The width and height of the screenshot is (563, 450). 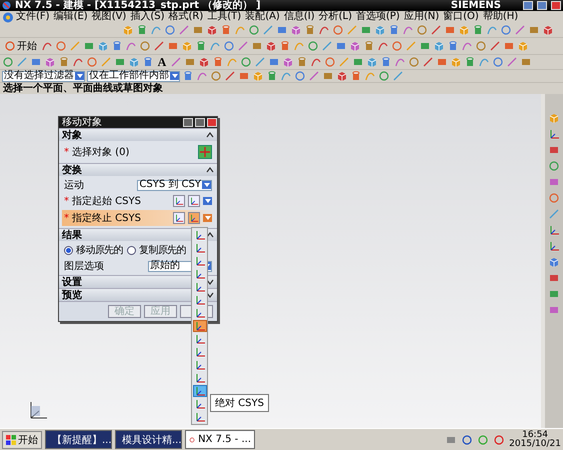 I want to click on menu-item: 信息(I), so click(x=299, y=17).